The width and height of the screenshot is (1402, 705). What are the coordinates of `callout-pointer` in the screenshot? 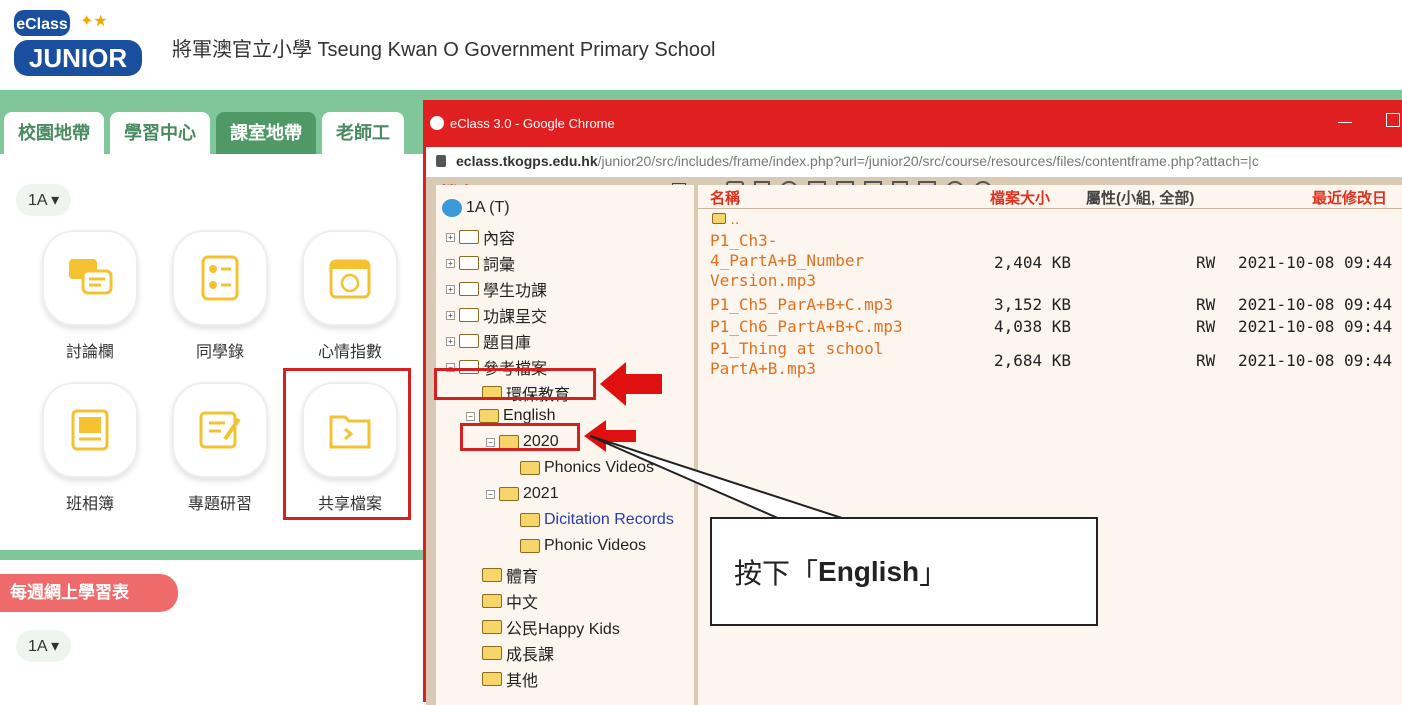 It's located at (717, 477).